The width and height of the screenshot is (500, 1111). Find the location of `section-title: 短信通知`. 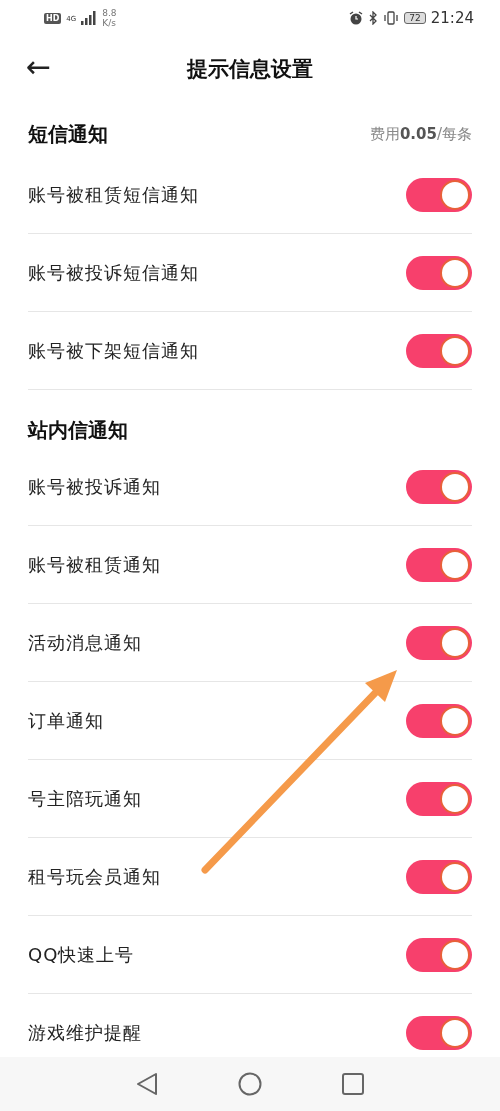

section-title: 短信通知 is located at coordinates (68, 134).